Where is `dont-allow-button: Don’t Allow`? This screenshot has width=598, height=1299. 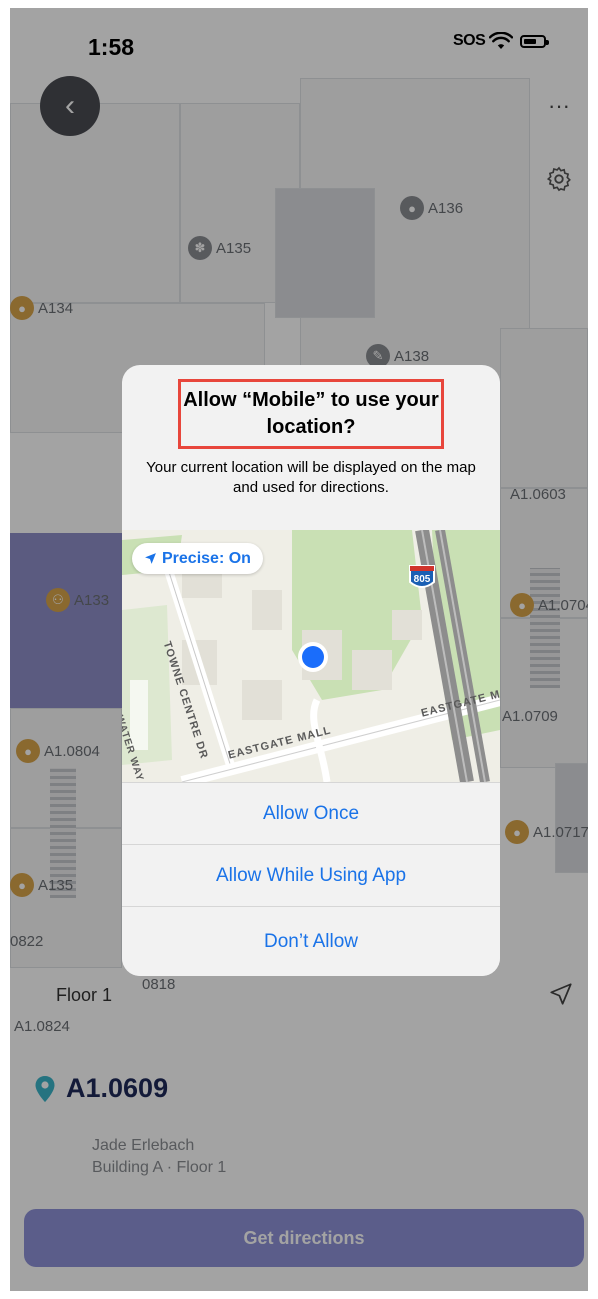 dont-allow-button: Don’t Allow is located at coordinates (311, 941).